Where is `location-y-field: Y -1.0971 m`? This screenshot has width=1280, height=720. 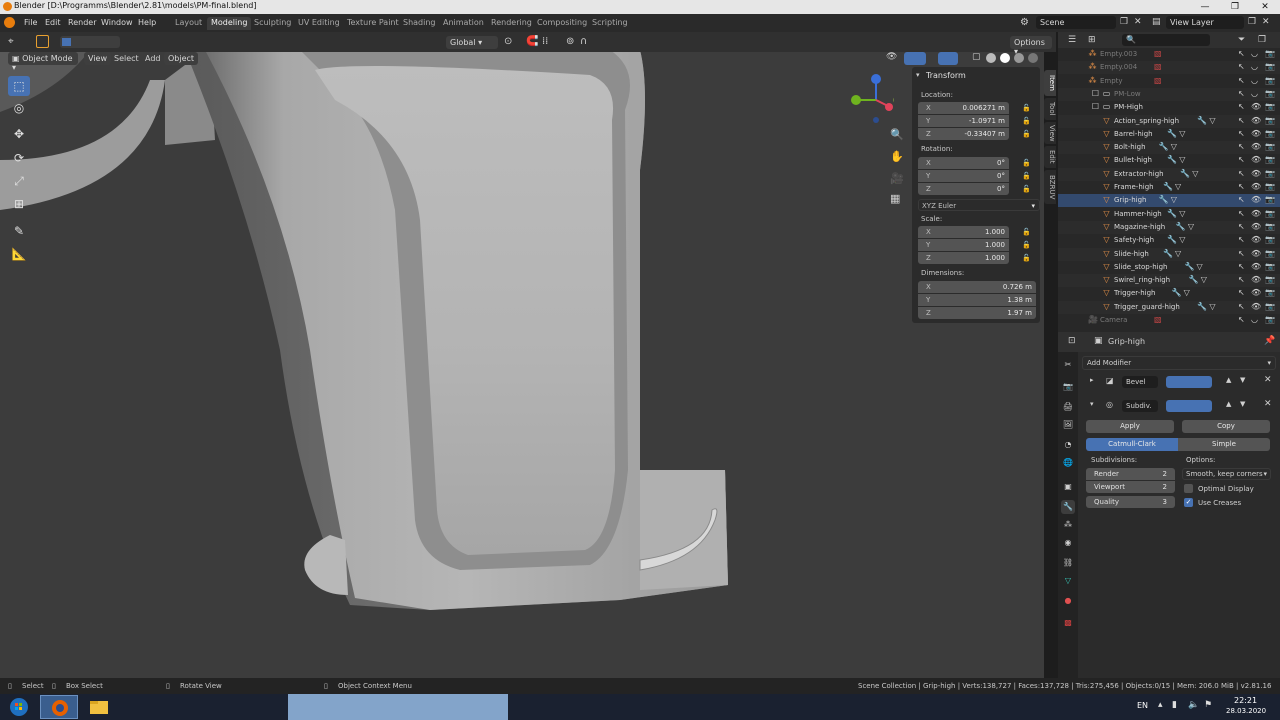
location-y-field: Y -1.0971 m is located at coordinates (963, 121).